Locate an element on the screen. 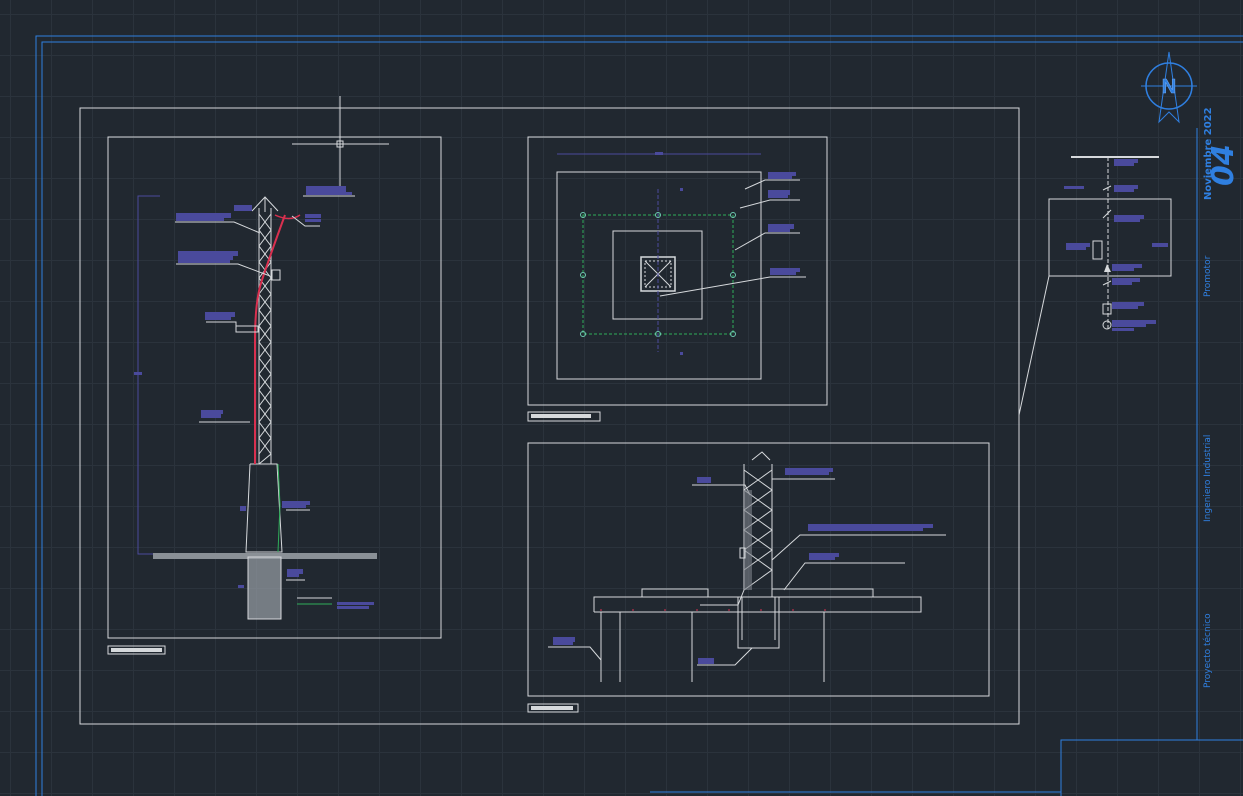  north-arrow-letter: N is located at coordinates (1169, 87).